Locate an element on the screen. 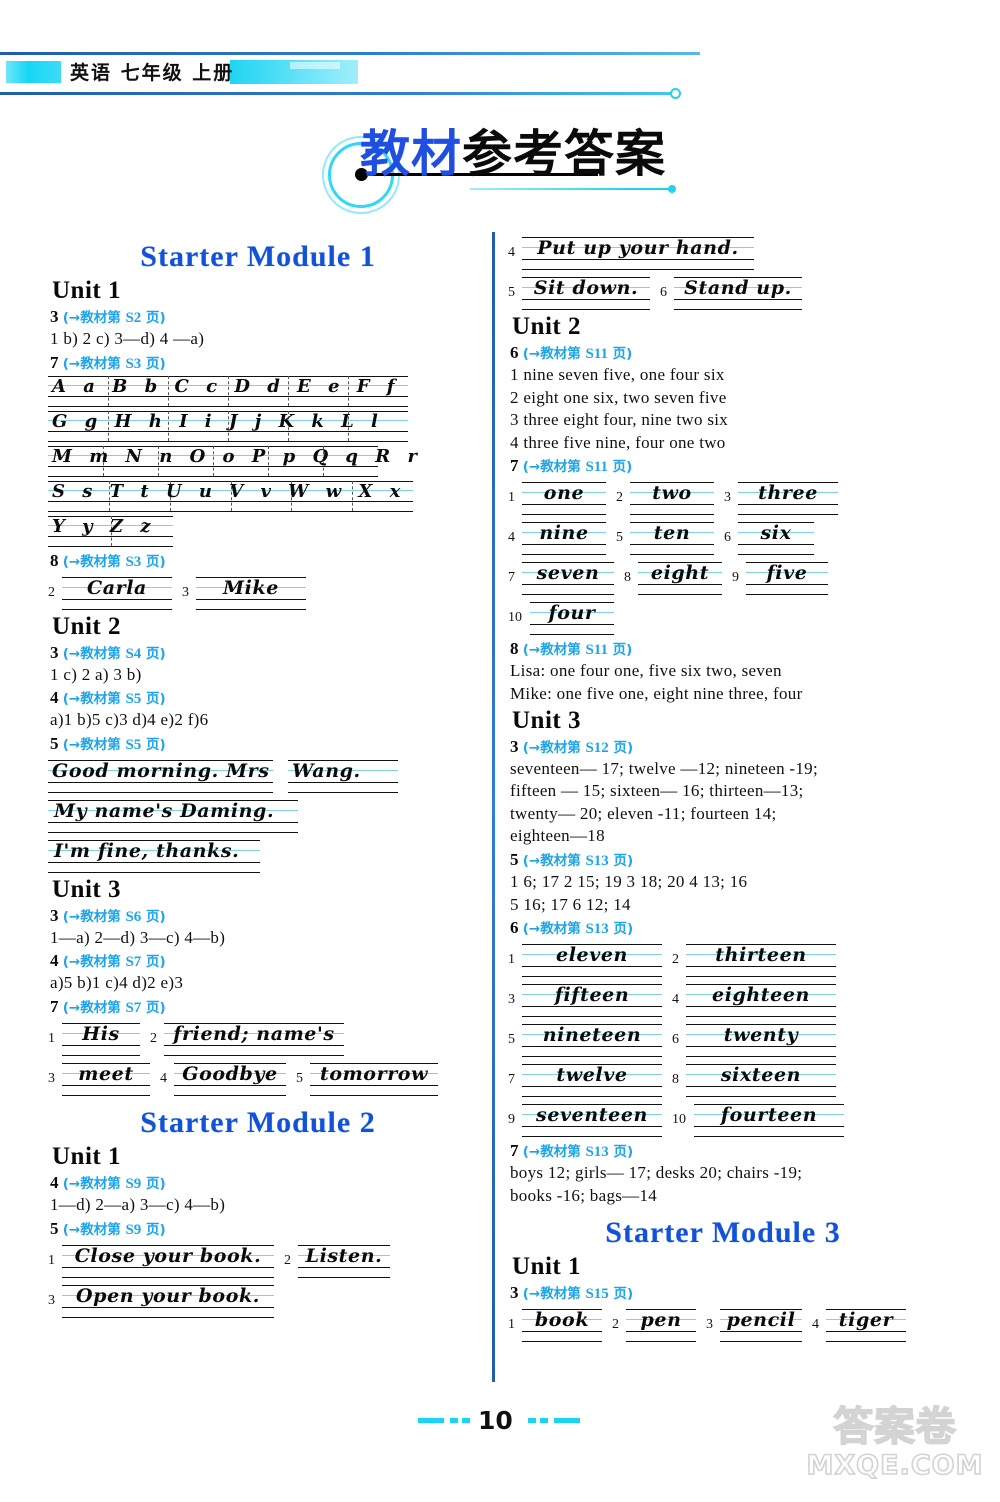  ruled-row: 4 Put up your hand. is located at coordinates (723, 253).